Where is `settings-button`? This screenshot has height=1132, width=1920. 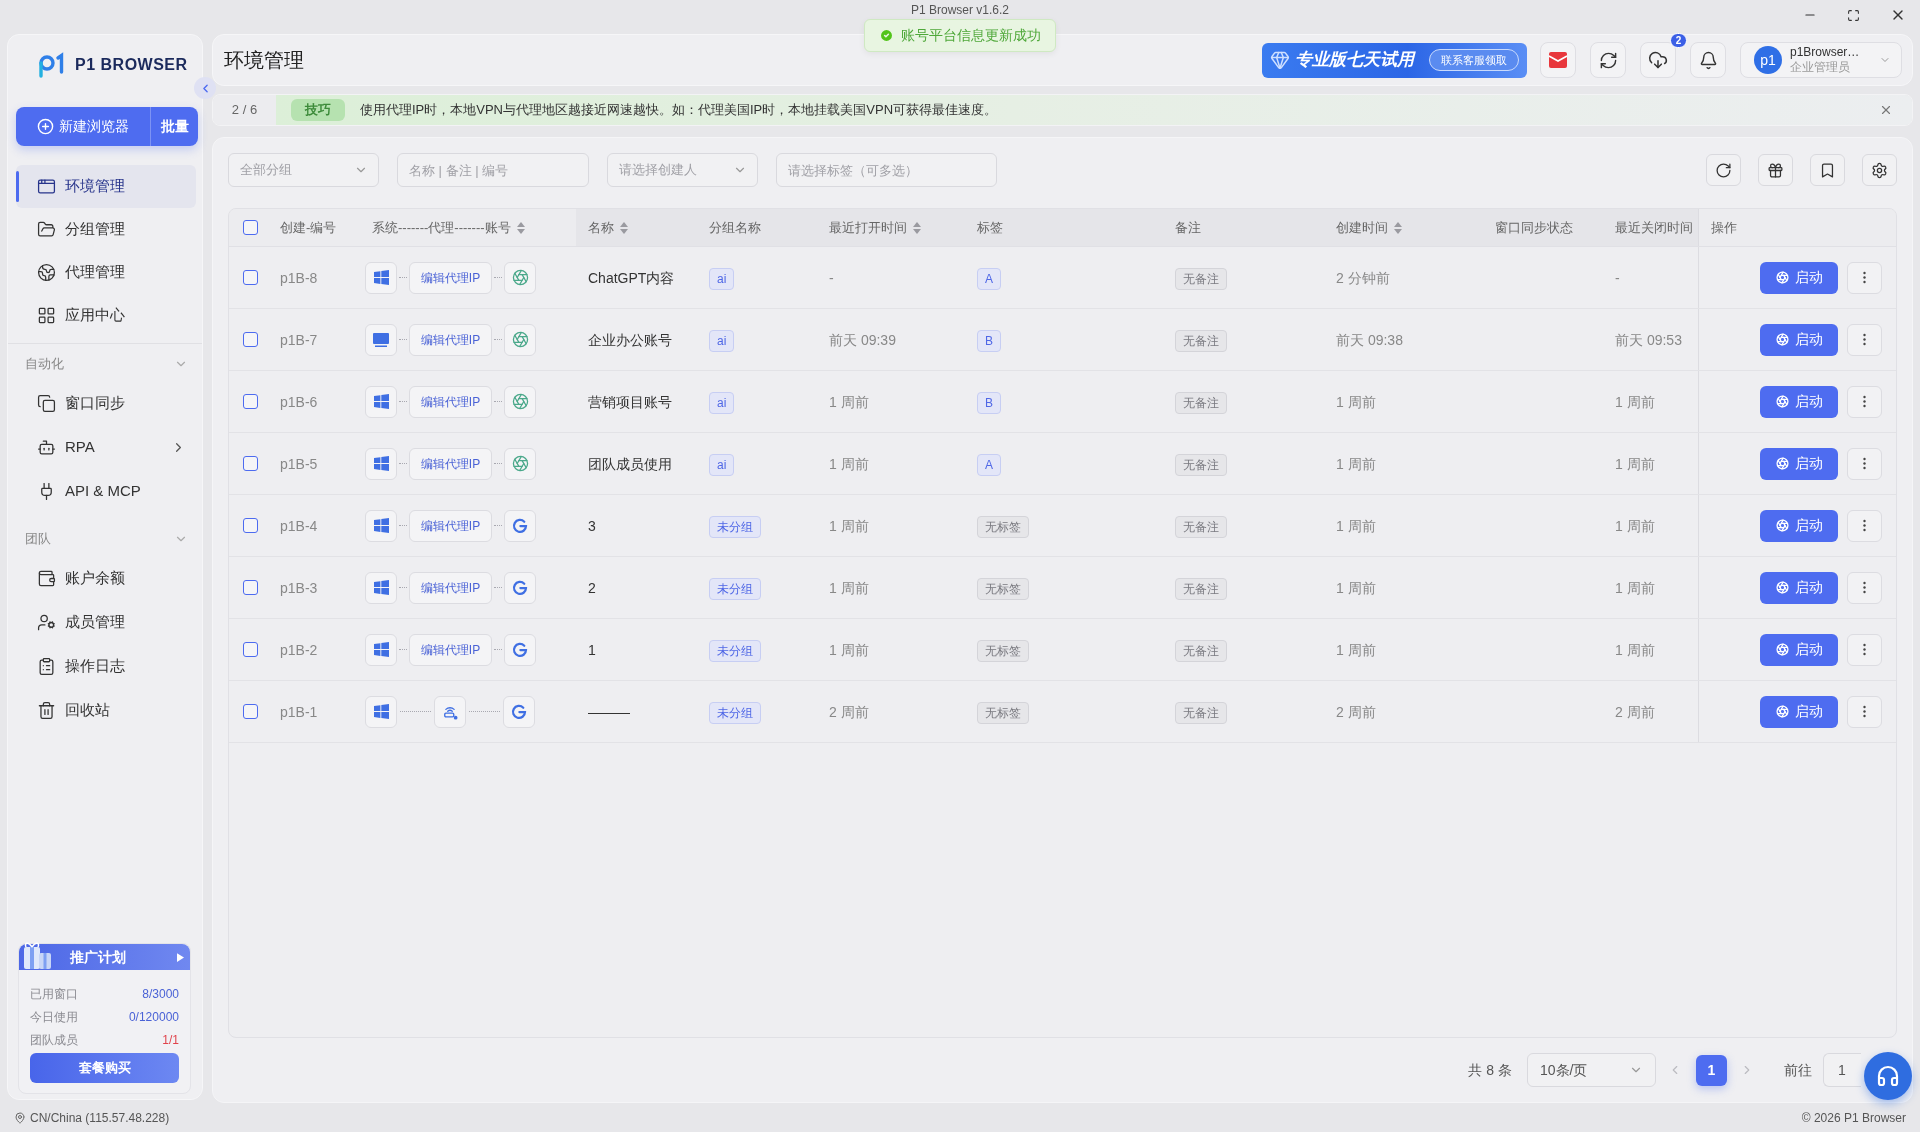
settings-button is located at coordinates (1879, 170).